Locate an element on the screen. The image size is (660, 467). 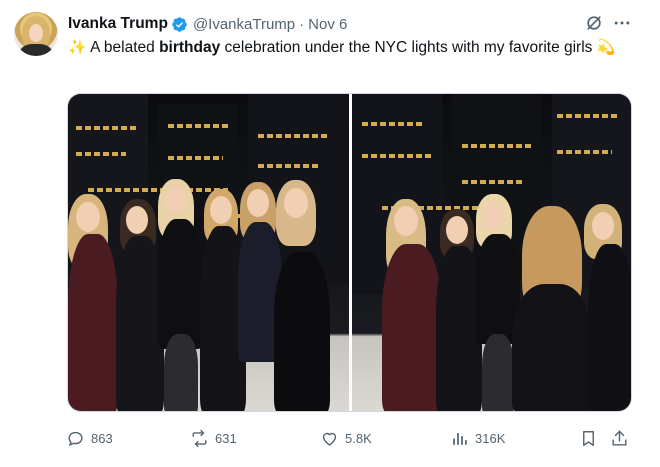
tweet-text-bold: birthday is located at coordinates (190, 47).